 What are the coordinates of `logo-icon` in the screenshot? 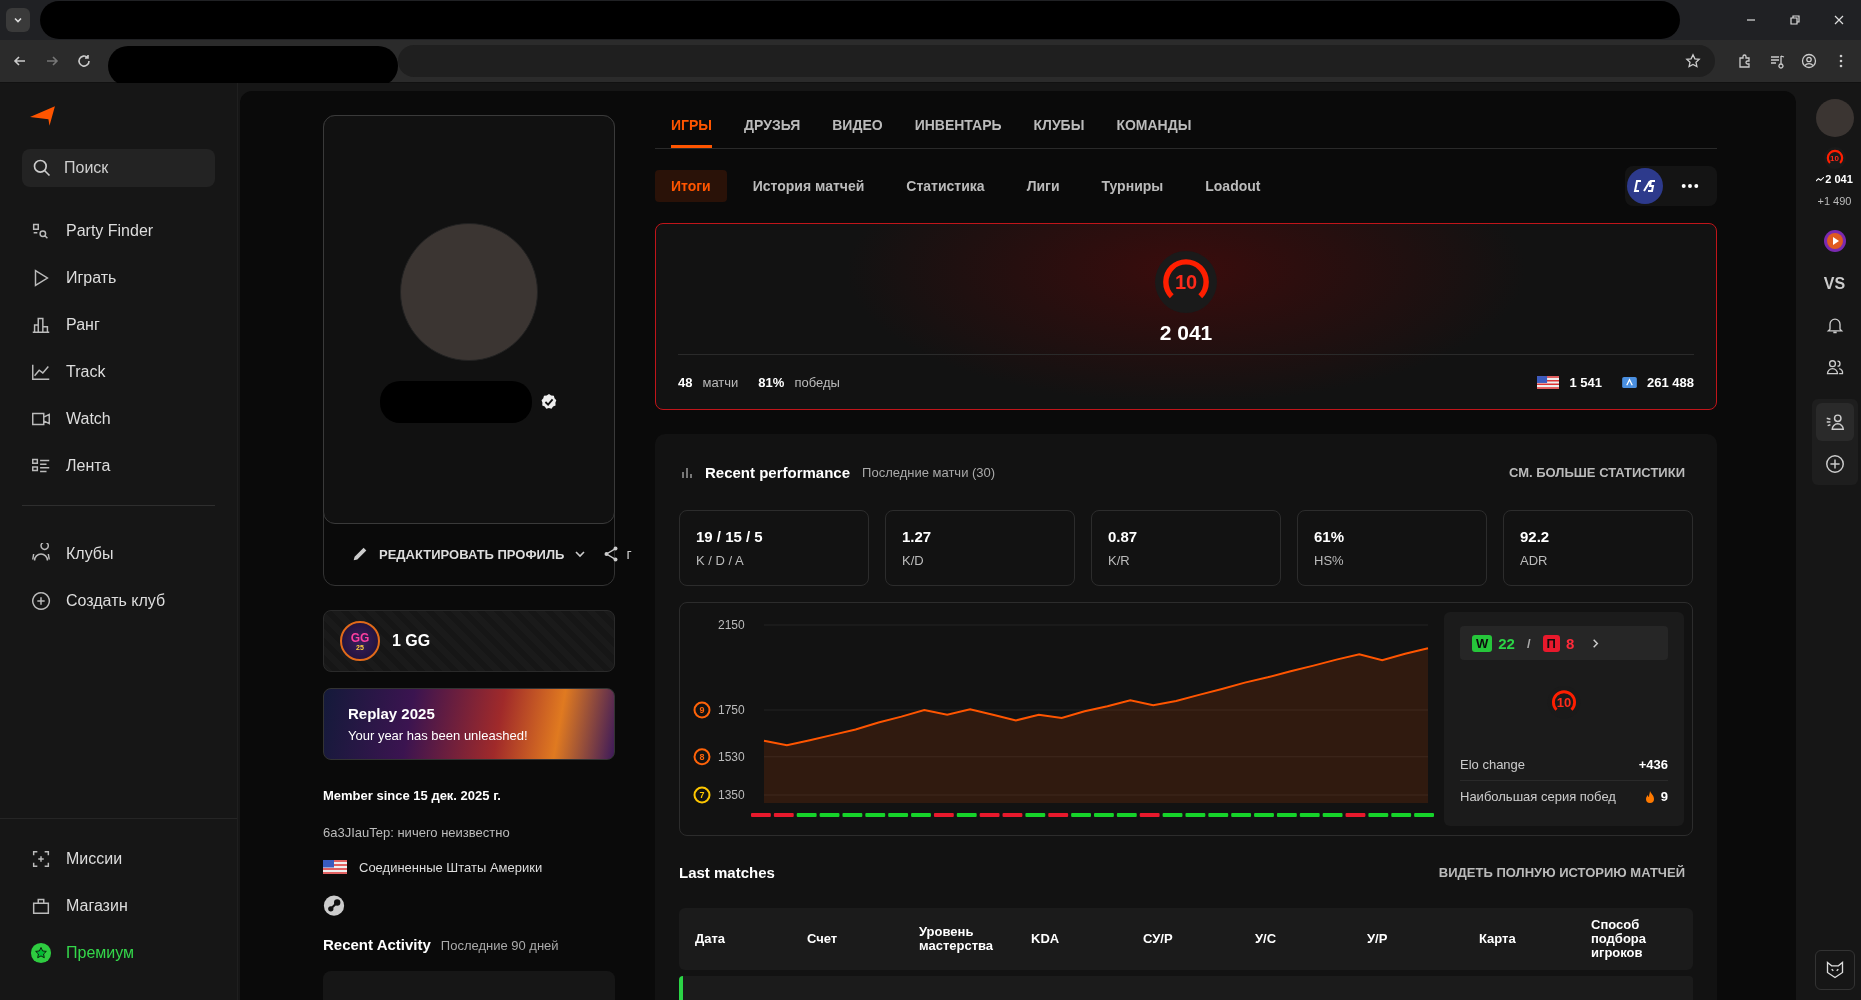 It's located at (43, 116).